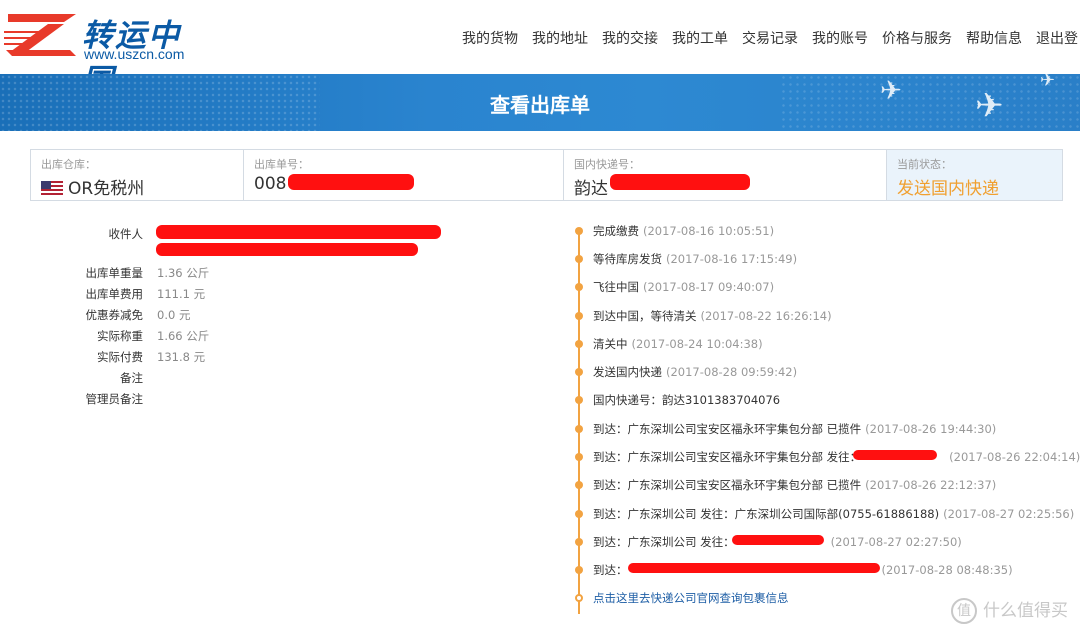 The width and height of the screenshot is (1080, 637). I want to click on nav-logout: 退出登, so click(1054, 38).